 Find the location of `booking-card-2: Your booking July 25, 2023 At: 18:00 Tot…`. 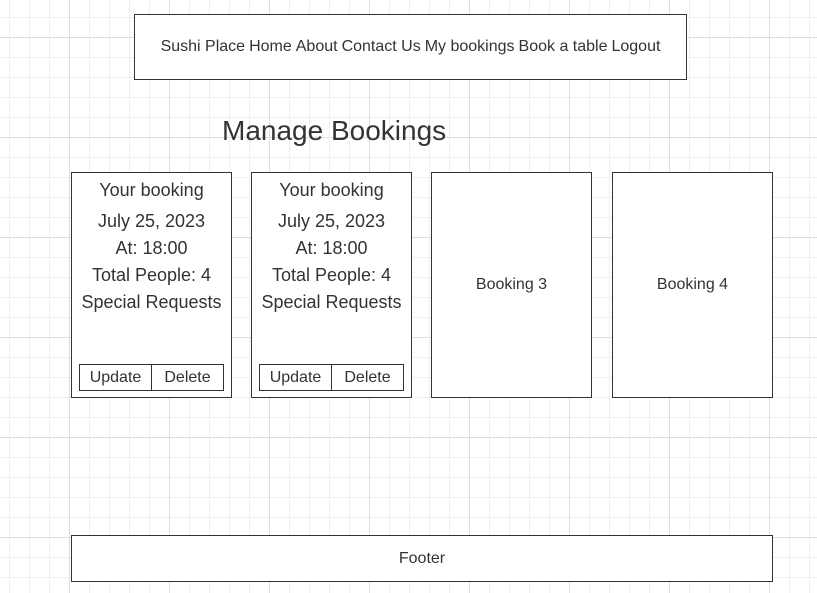

booking-card-2: Your booking July 25, 2023 At: 18:00 Tot… is located at coordinates (331, 285).